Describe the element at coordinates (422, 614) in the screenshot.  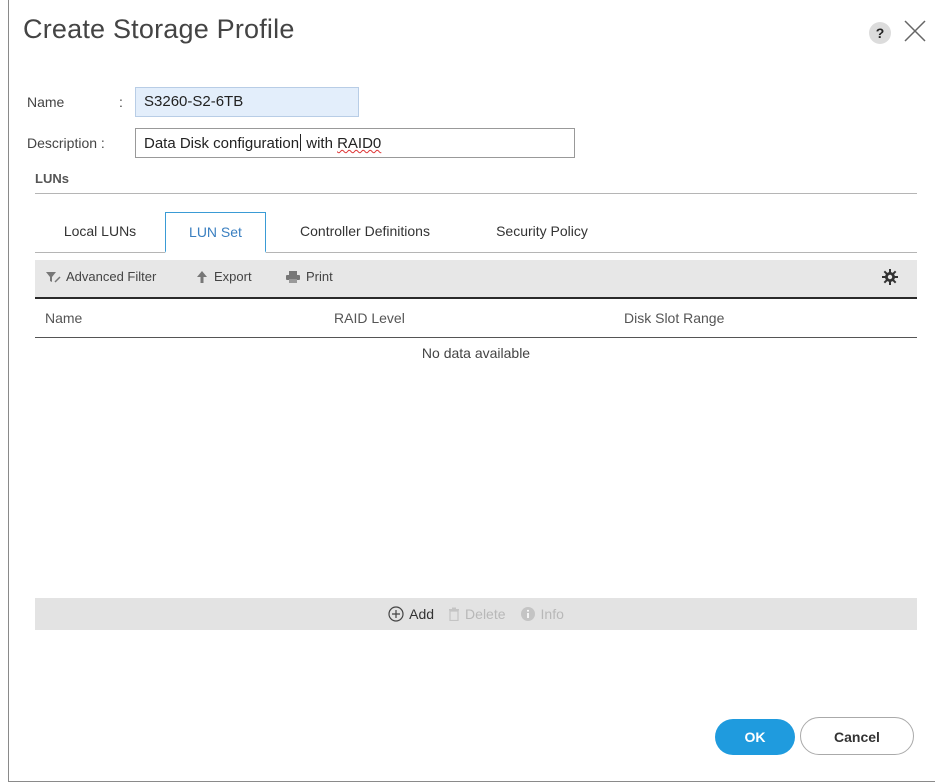
I see `add-label: Add` at that location.